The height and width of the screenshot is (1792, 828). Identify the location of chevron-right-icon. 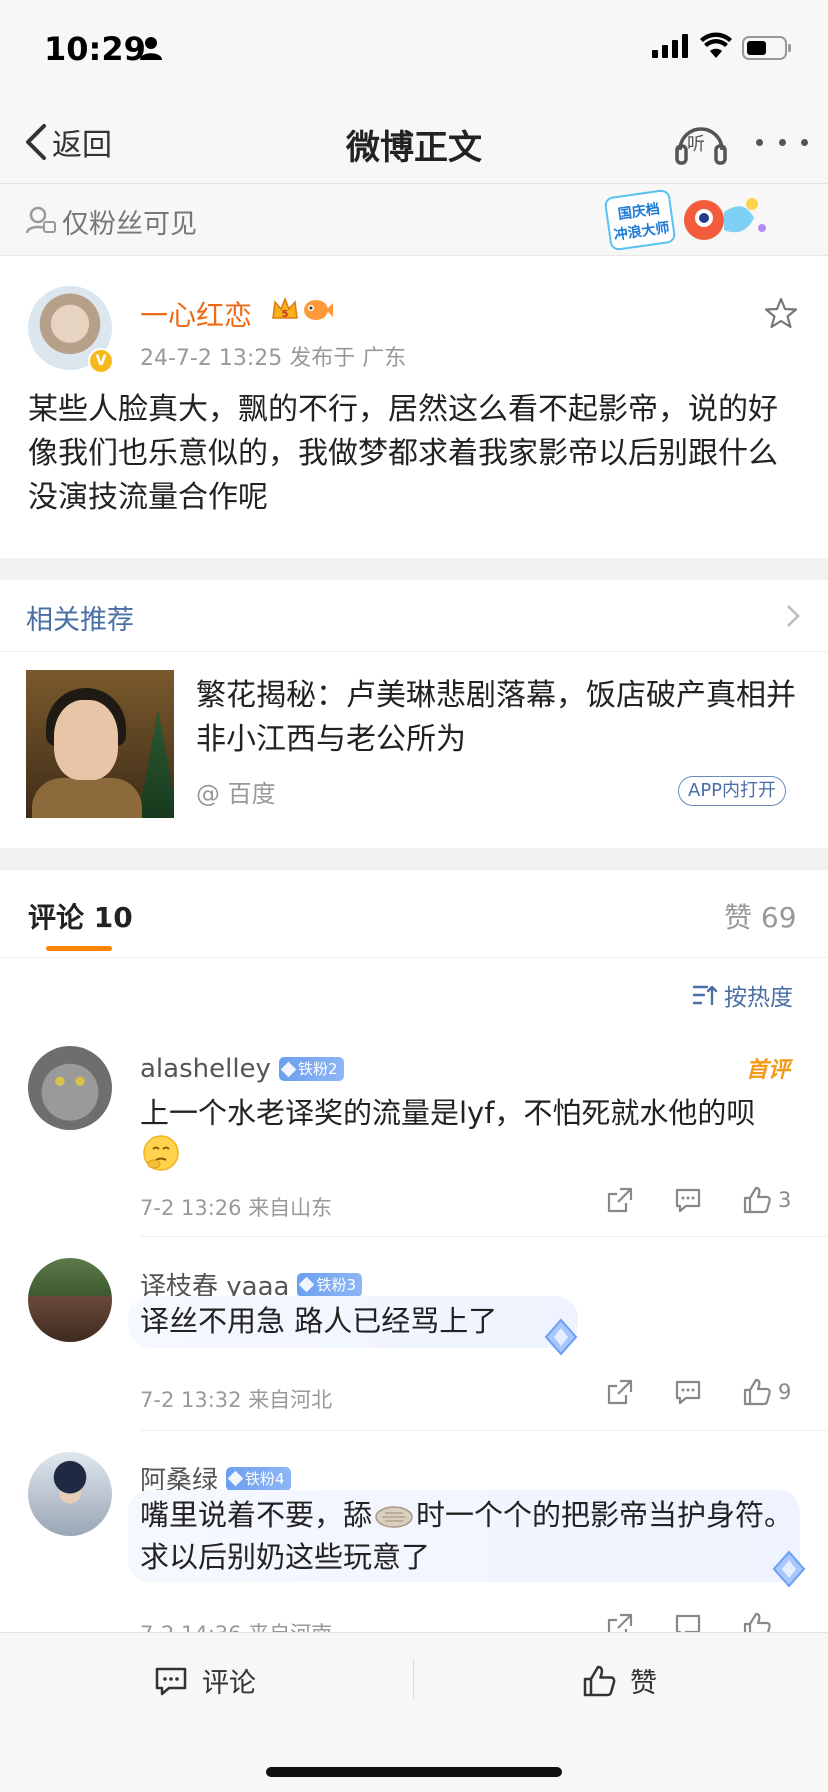
(793, 616).